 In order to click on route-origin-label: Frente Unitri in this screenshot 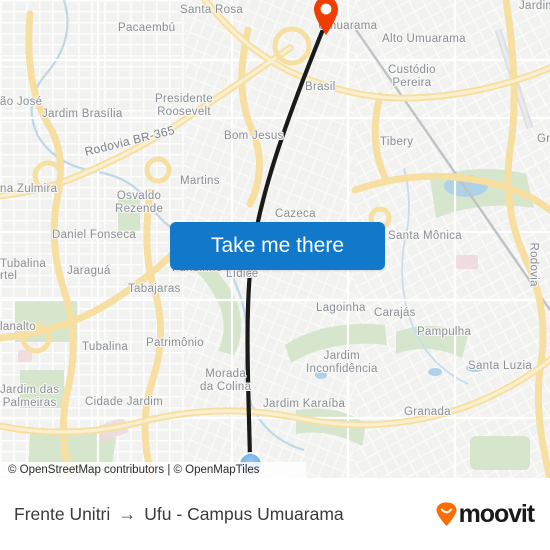, I will do `click(62, 513)`.